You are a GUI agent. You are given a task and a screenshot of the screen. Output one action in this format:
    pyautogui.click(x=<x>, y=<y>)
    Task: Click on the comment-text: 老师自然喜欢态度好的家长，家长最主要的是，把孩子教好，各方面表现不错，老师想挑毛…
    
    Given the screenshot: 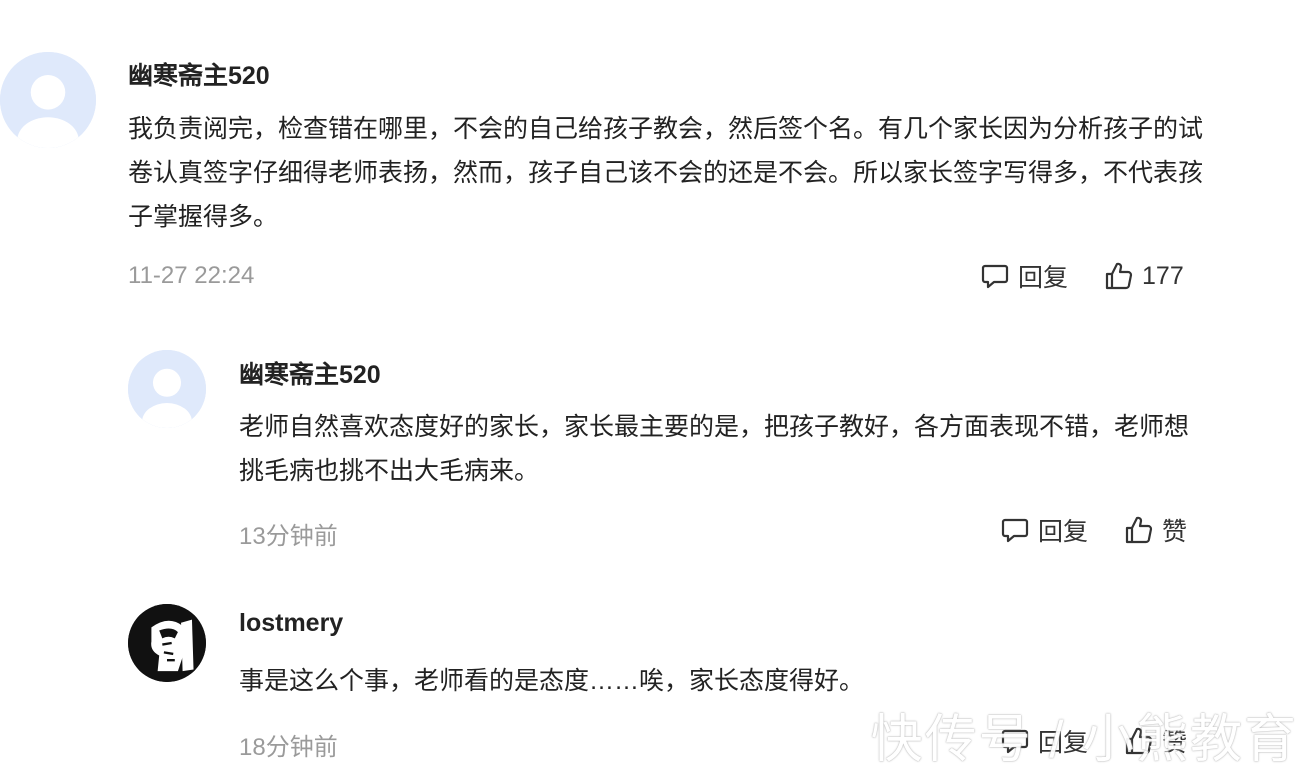 What is the action you would take?
    pyautogui.click(x=714, y=449)
    